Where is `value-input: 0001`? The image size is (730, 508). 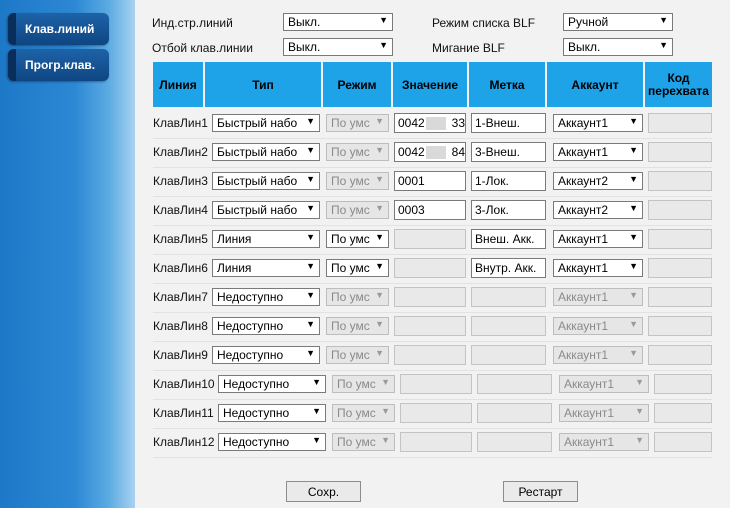 value-input: 0001 is located at coordinates (430, 181).